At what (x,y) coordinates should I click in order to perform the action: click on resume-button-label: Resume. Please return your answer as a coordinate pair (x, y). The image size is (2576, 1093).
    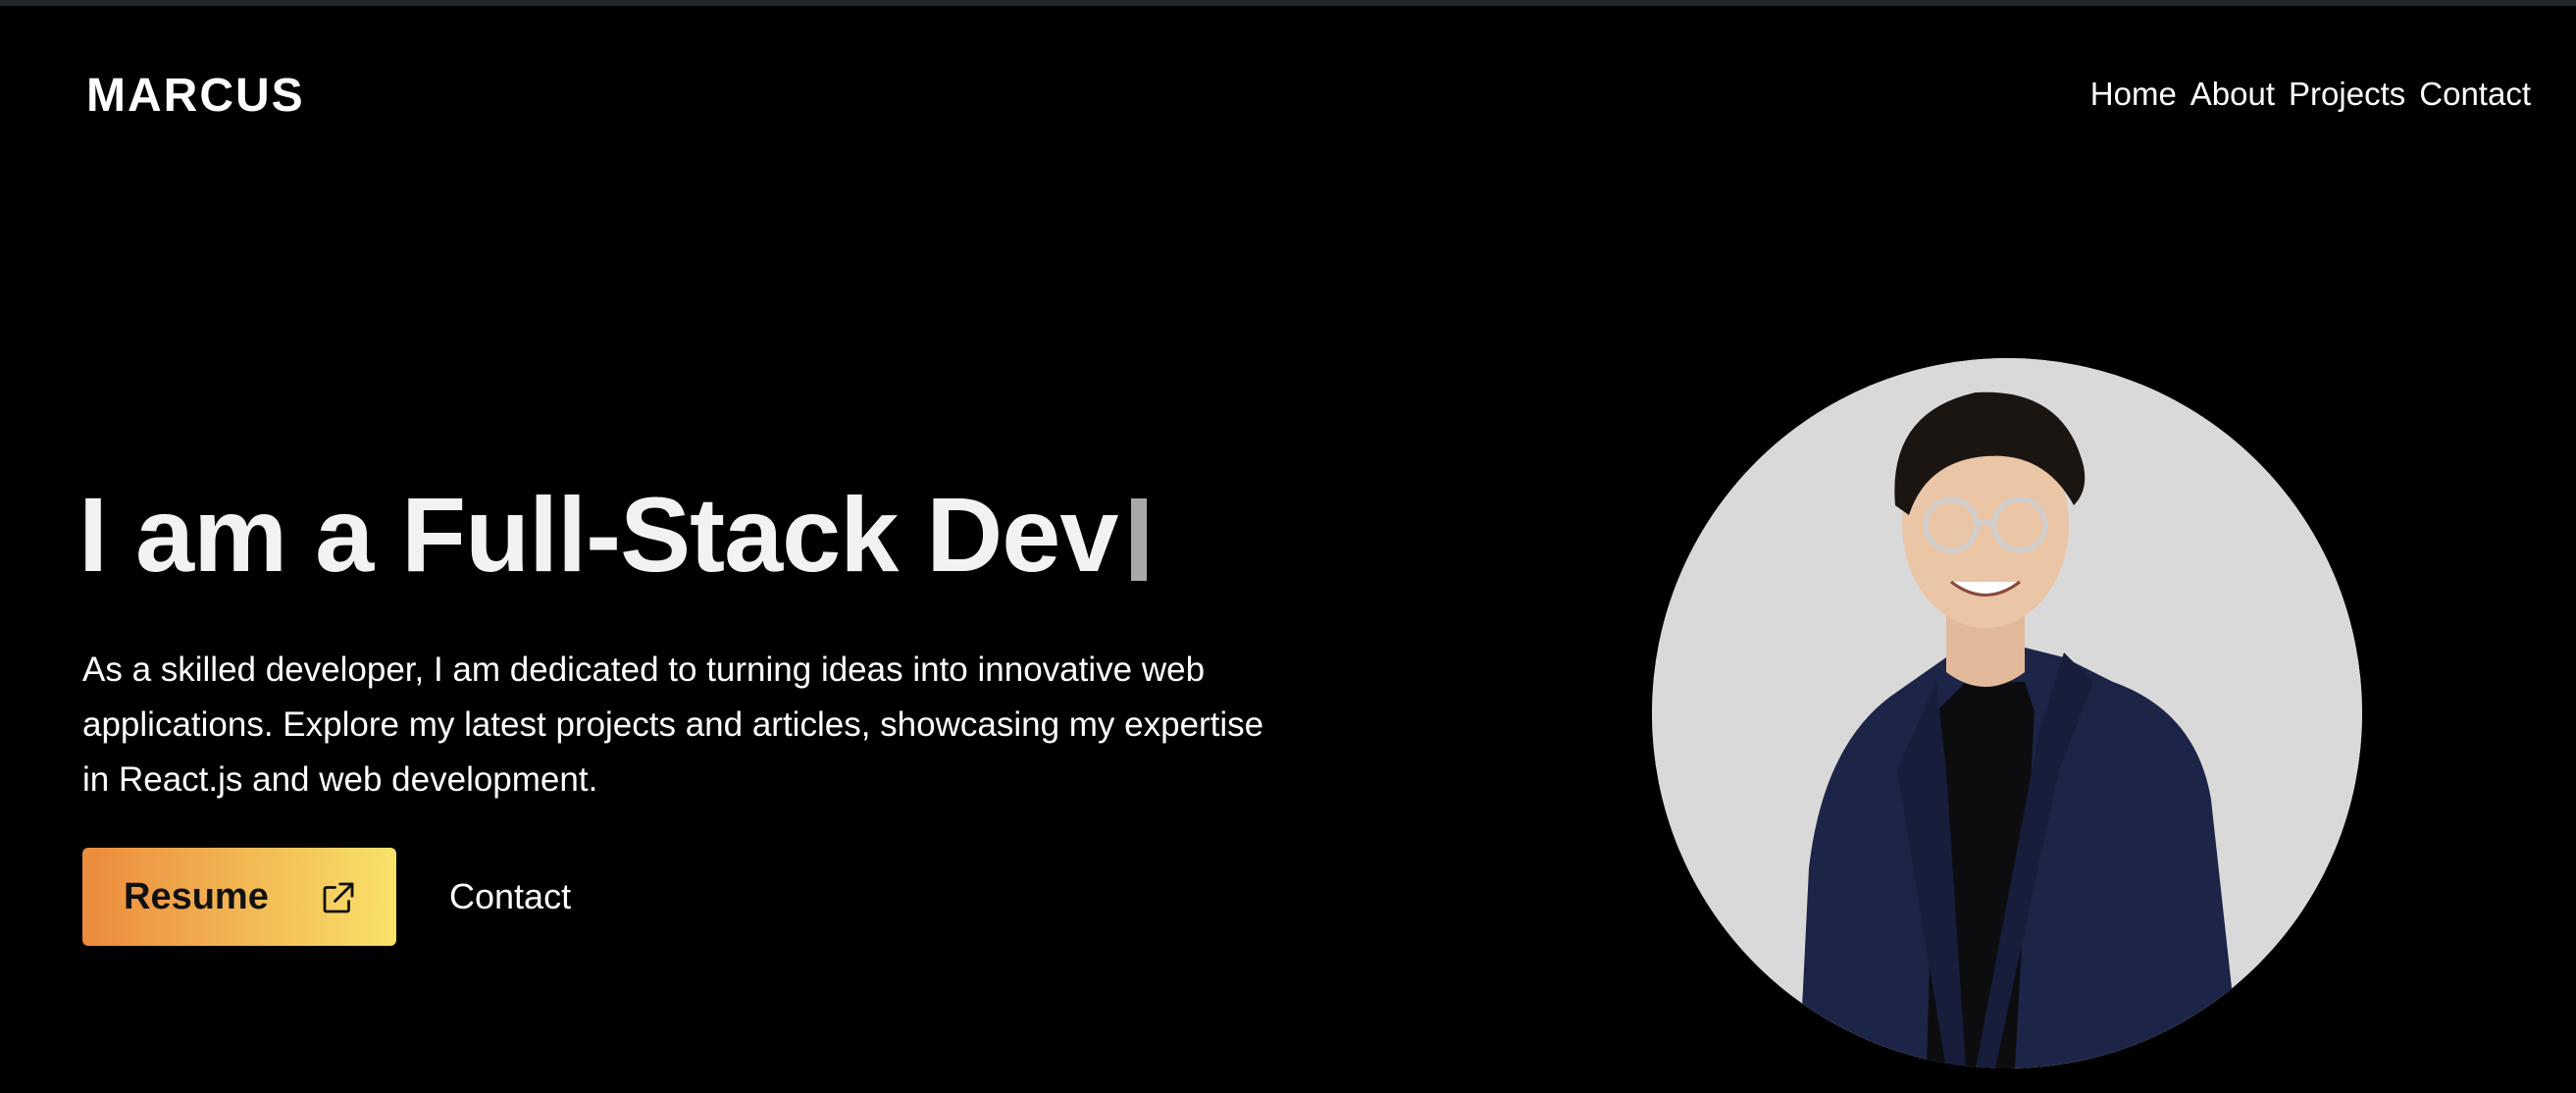
    Looking at the image, I should click on (196, 896).